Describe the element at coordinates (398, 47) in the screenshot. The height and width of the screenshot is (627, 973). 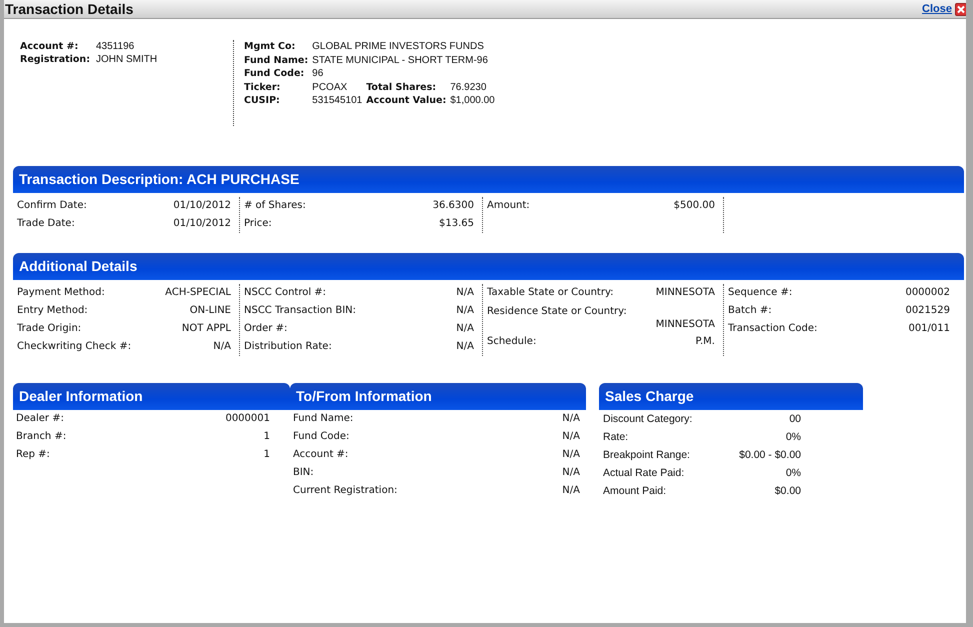
I see `field-value: GLOBAL PRIME INVESTORS FUNDS` at that location.